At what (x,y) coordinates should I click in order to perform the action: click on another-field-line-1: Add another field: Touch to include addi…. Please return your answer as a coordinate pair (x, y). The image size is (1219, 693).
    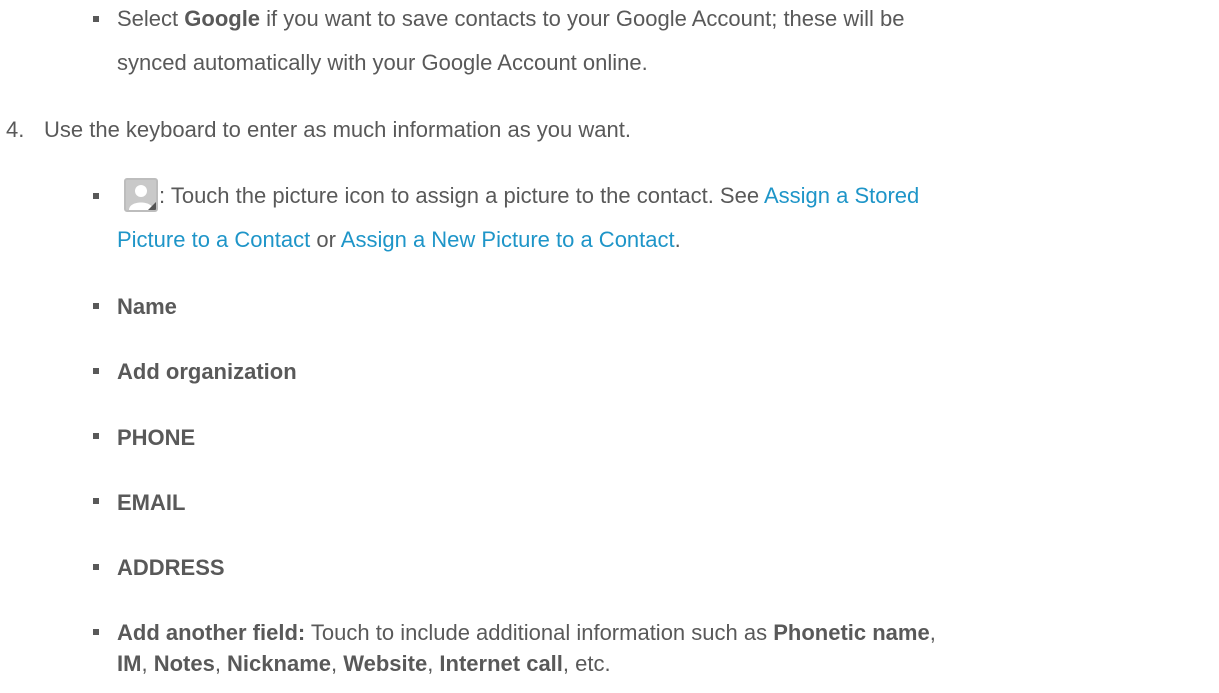
    Looking at the image, I should click on (526, 632).